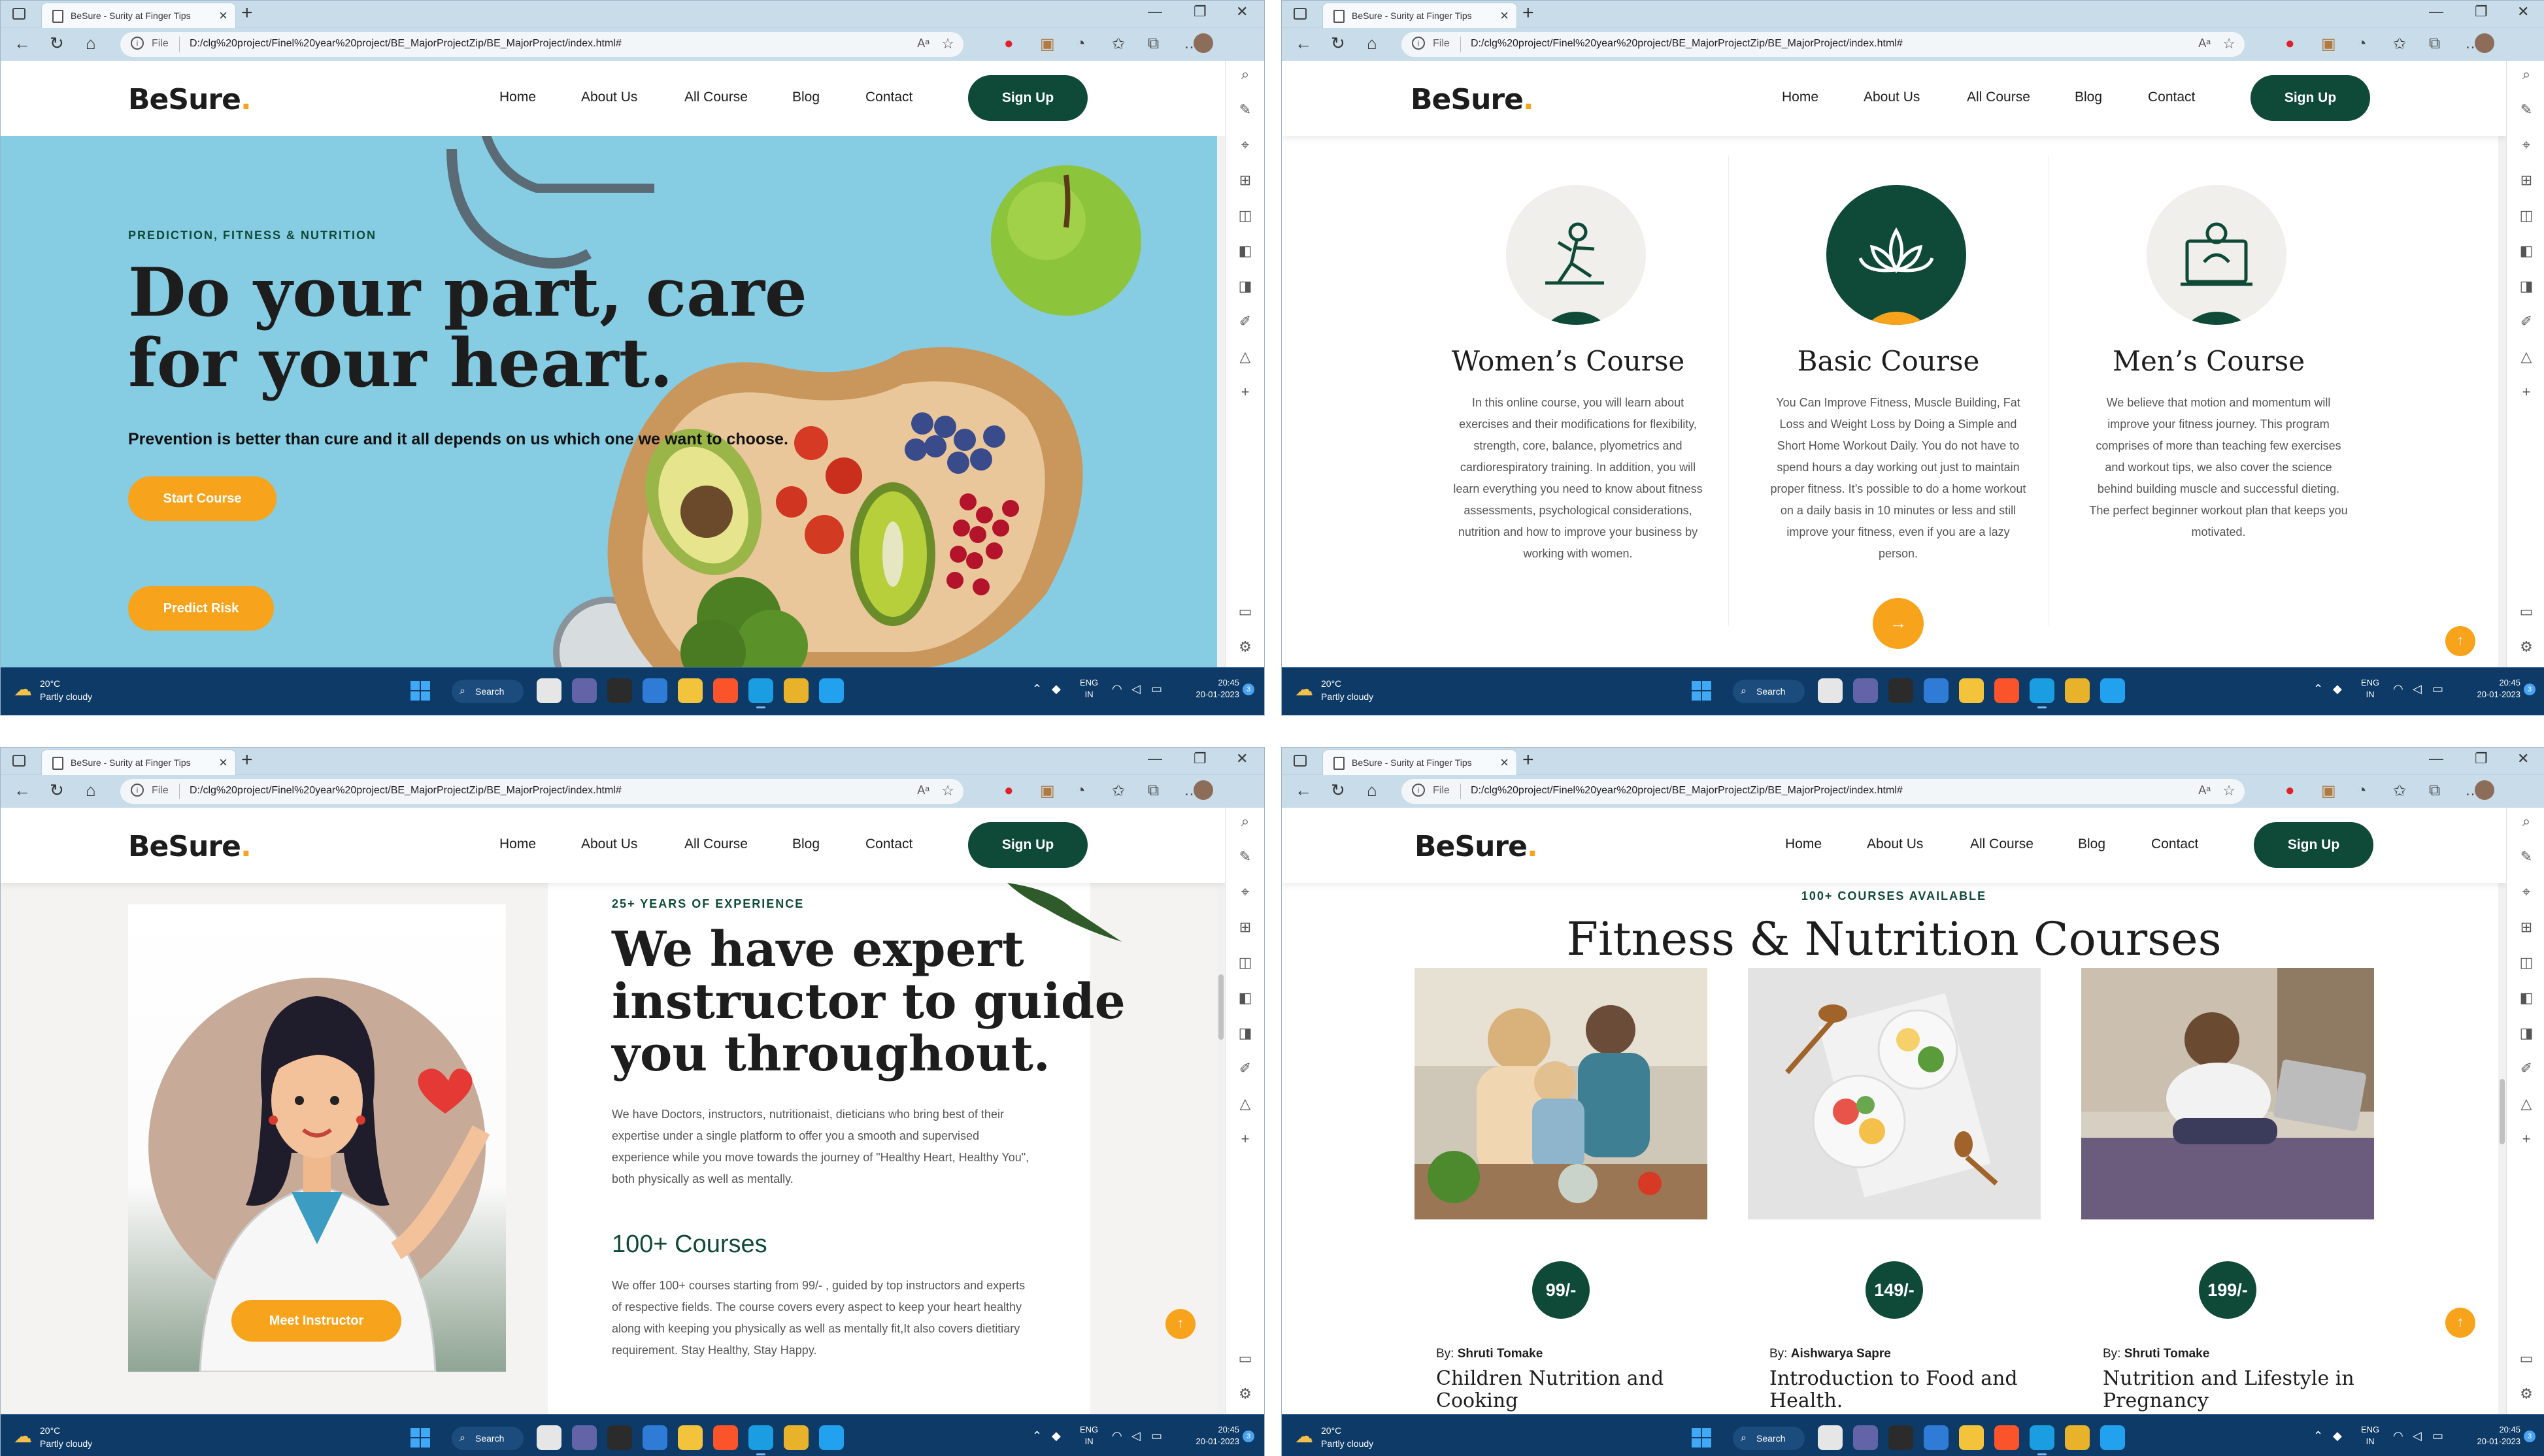 This screenshot has height=1456, width=2544. What do you see at coordinates (2112, 690) in the screenshot?
I see `vscode-icon` at bounding box center [2112, 690].